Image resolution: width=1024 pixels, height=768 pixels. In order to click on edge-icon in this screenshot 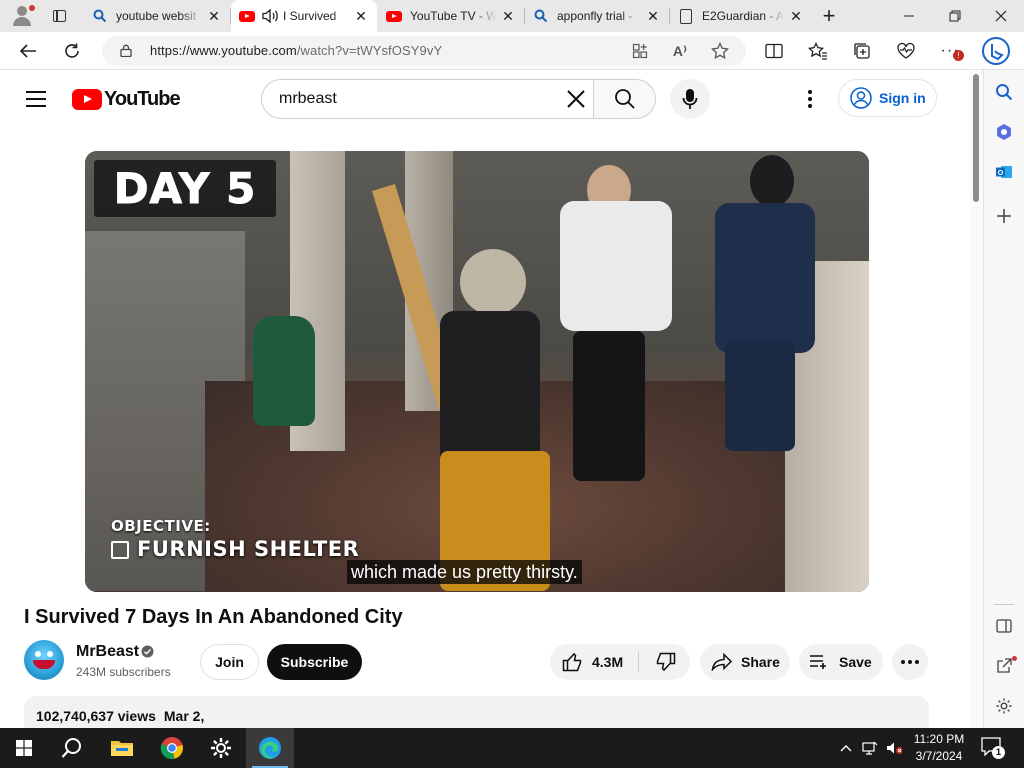, I will do `click(270, 748)`.